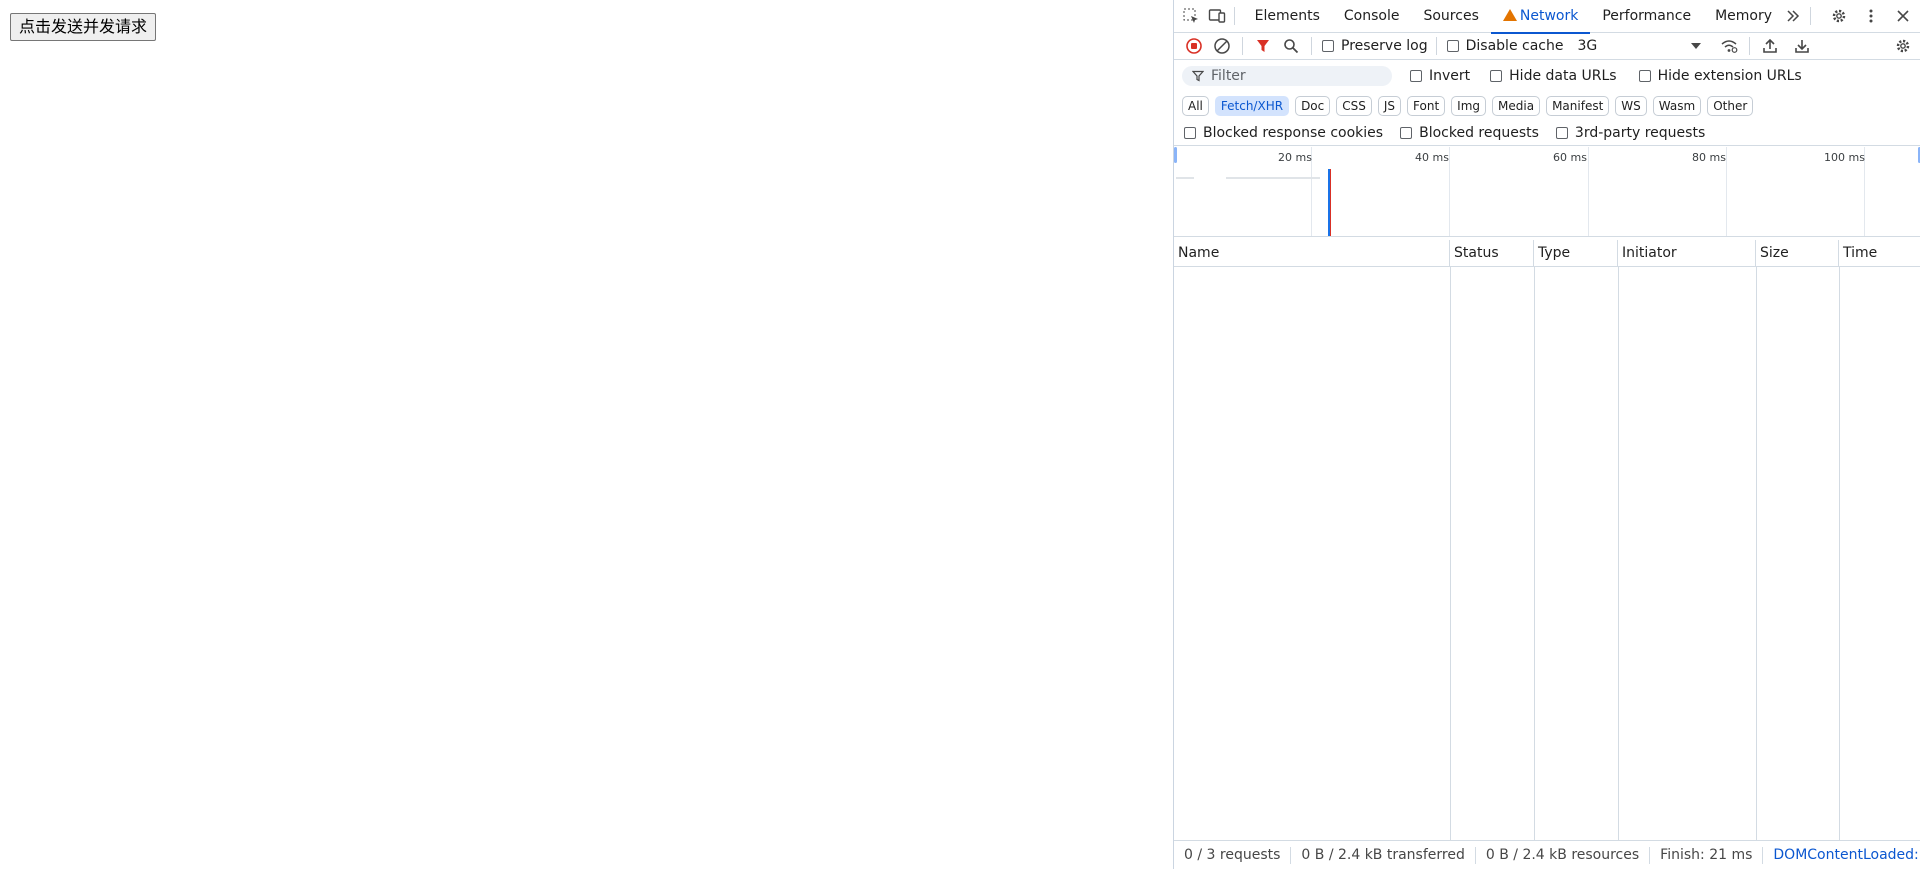  I want to click on overview-tick-label: 20 ms, so click(1295, 157).